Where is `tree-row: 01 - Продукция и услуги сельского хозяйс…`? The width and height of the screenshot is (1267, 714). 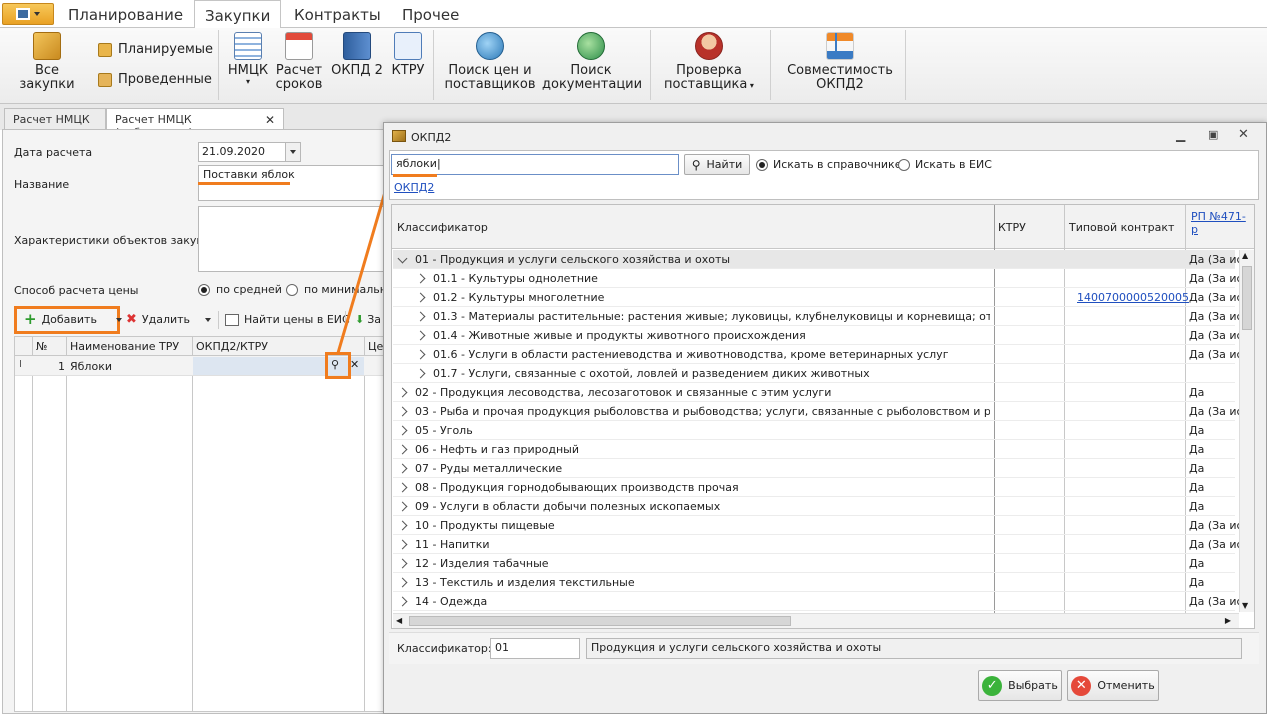
tree-row: 01 - Продукция и услуги сельского хозяйс… is located at coordinates (816, 259).